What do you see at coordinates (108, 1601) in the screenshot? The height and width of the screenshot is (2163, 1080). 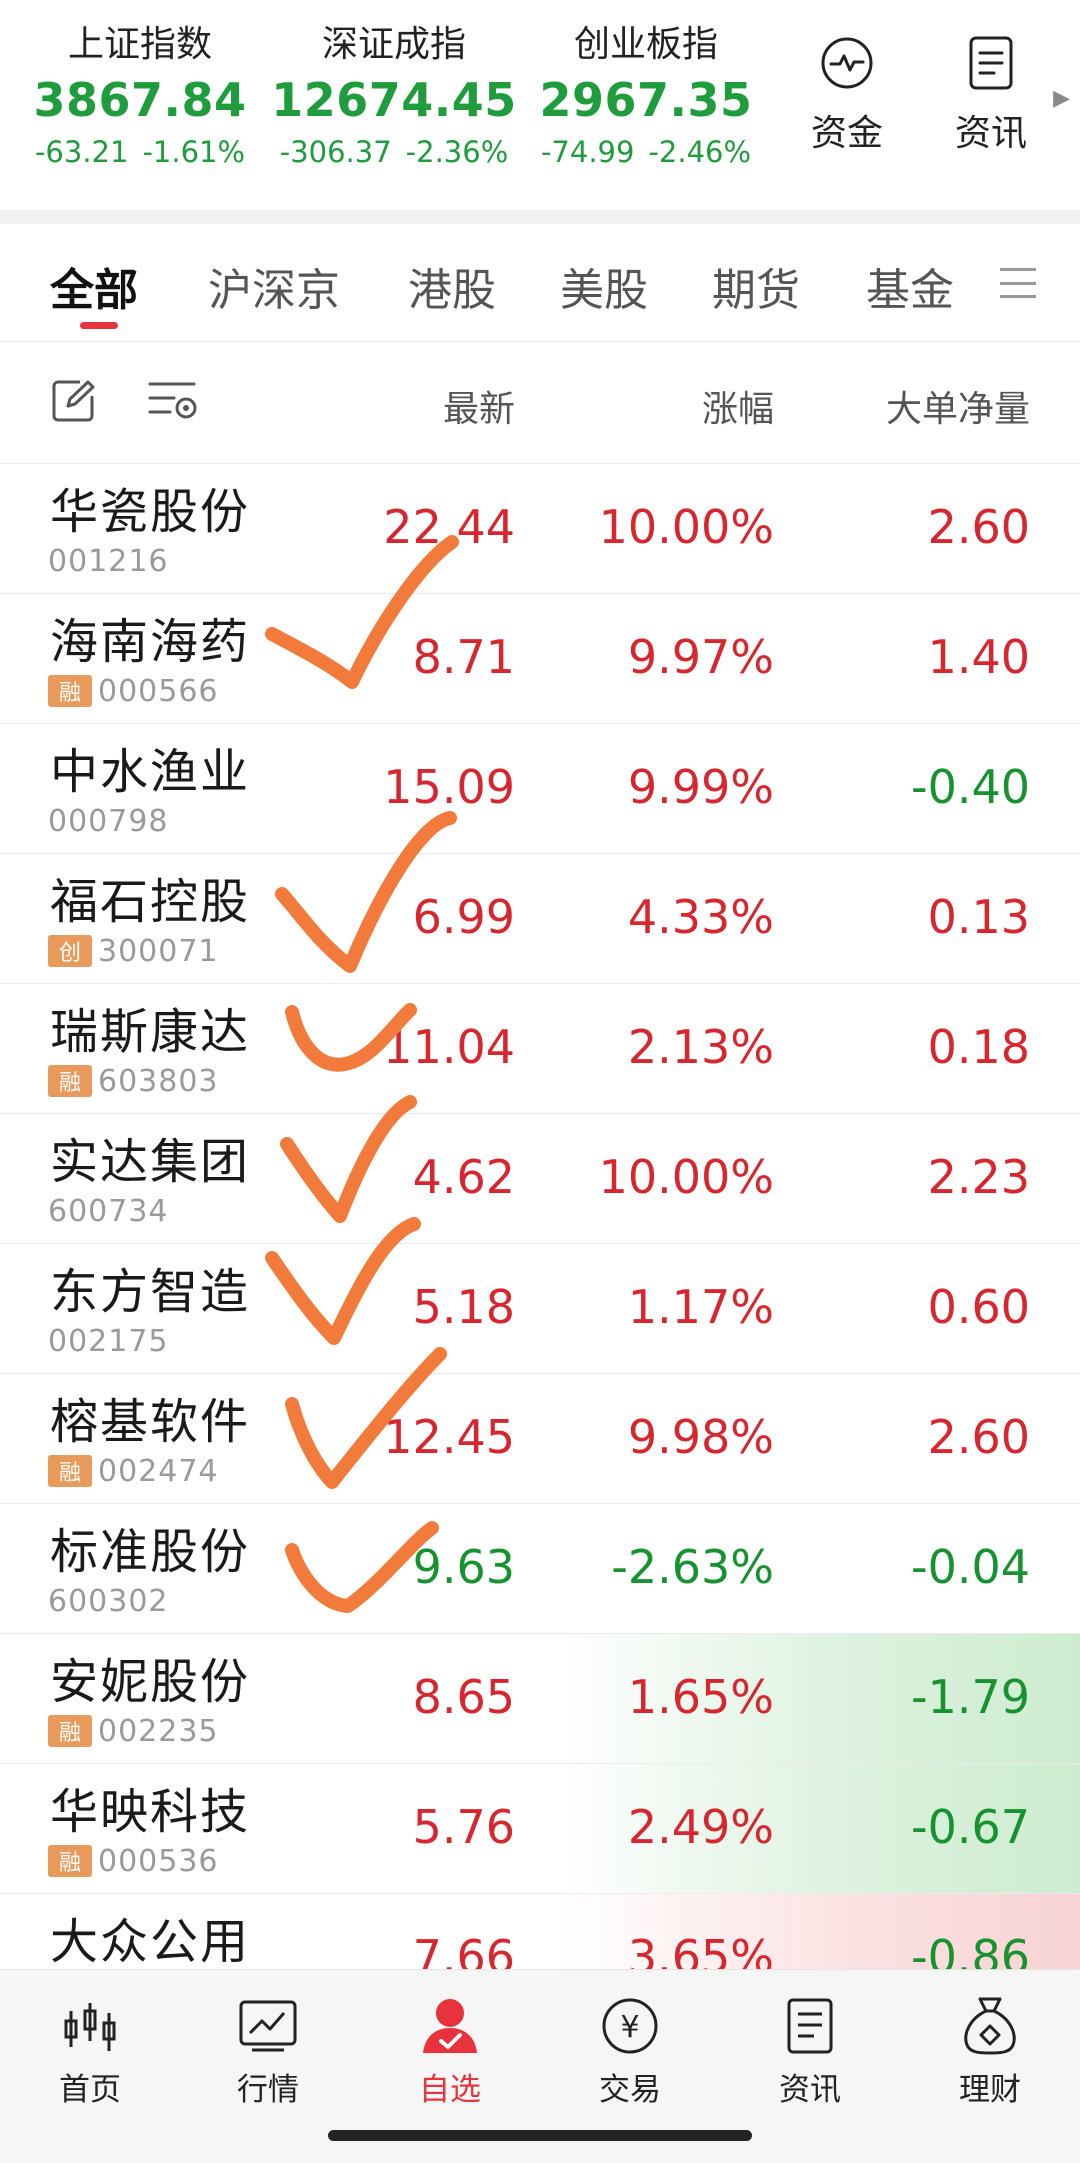 I see `stock-code: 600302` at bounding box center [108, 1601].